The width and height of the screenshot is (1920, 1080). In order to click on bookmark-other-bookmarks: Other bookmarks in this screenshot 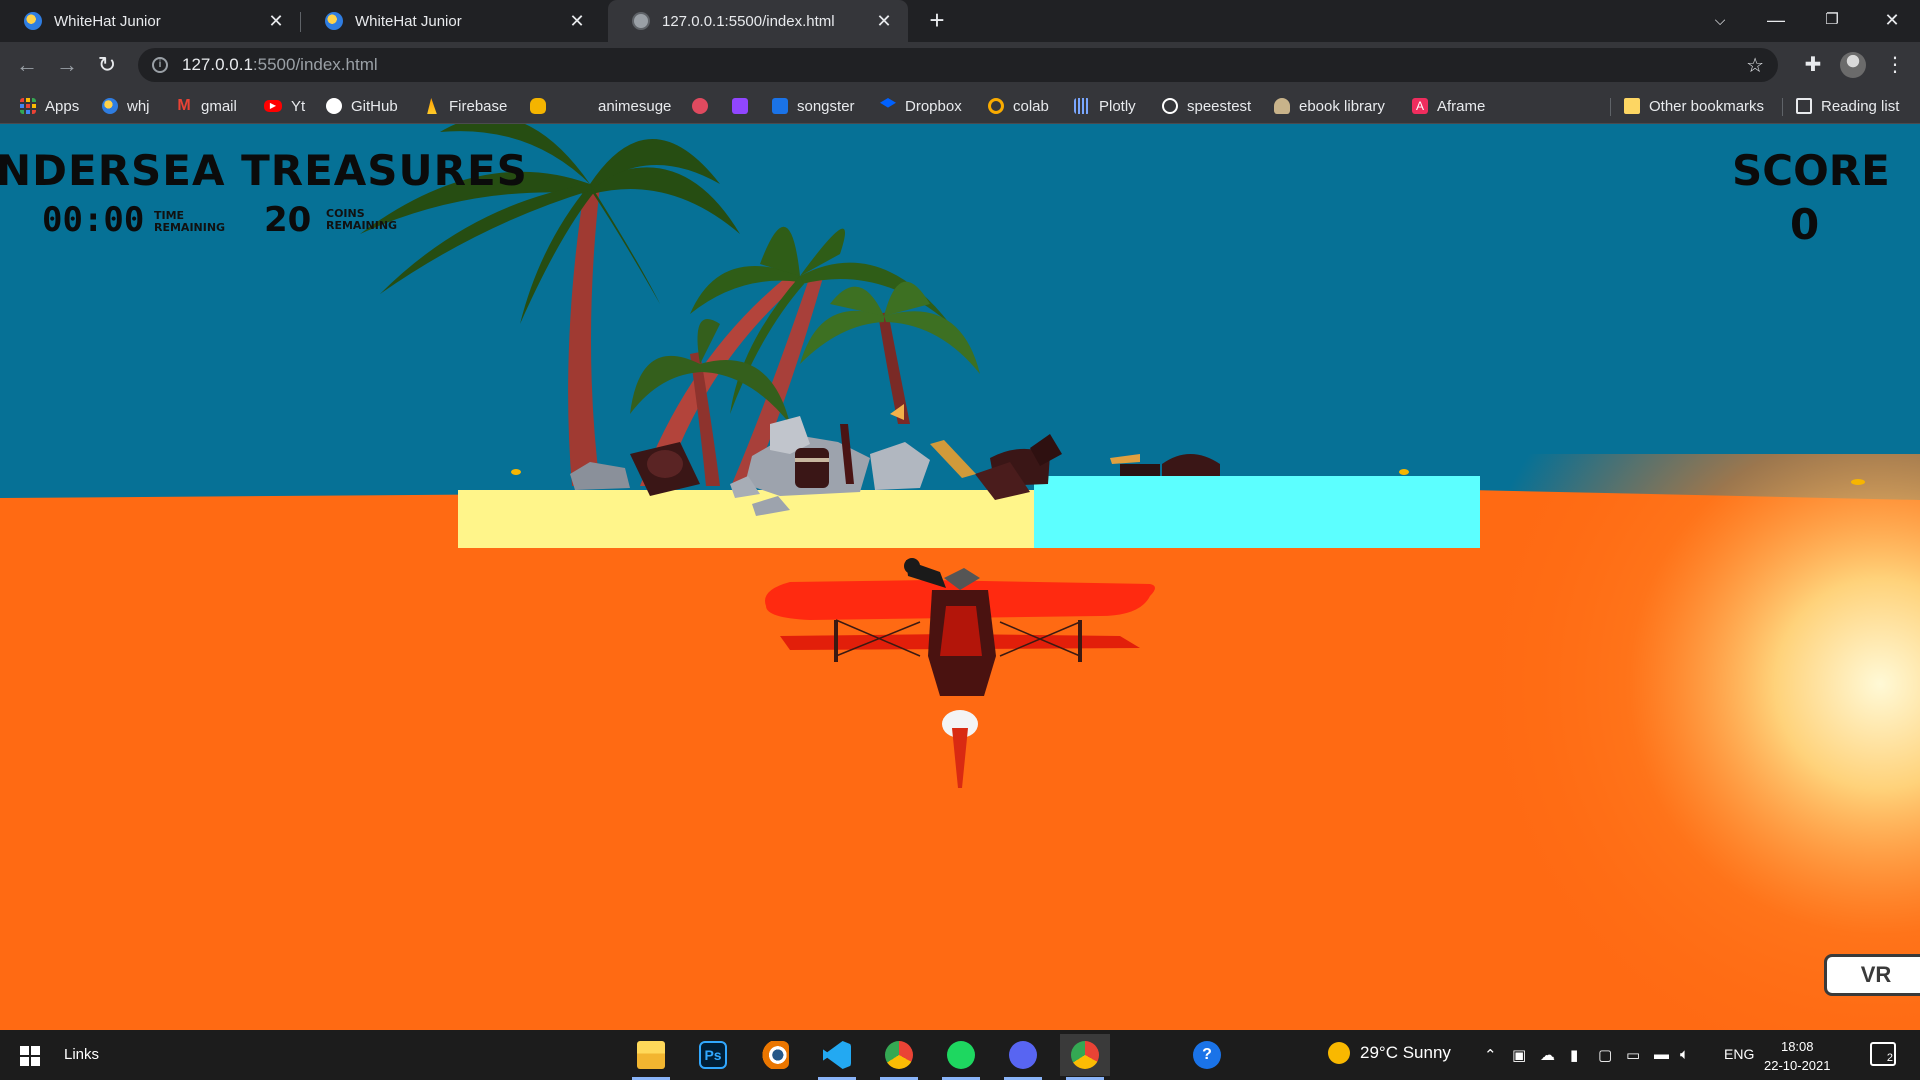, I will do `click(1694, 106)`.